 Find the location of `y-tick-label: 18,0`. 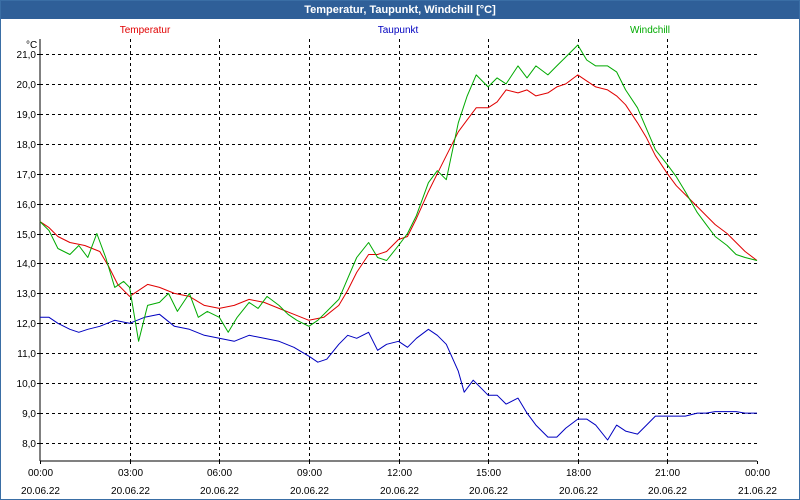

y-tick-label: 18,0 is located at coordinates (27, 145).